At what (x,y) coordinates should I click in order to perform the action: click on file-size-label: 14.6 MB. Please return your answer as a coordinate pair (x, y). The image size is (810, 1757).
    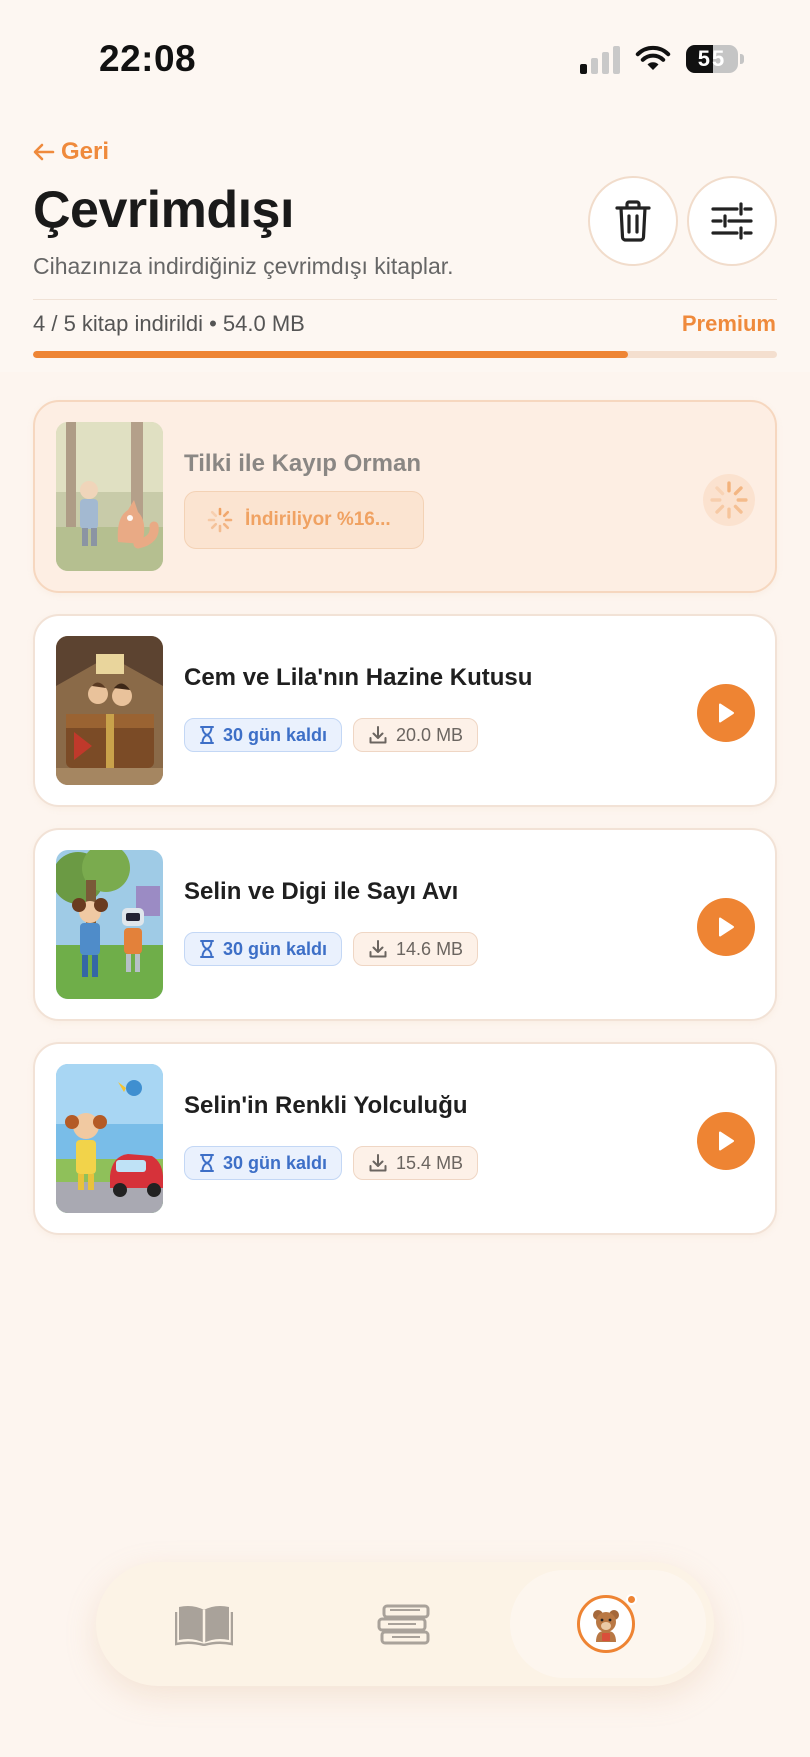
    Looking at the image, I should click on (430, 948).